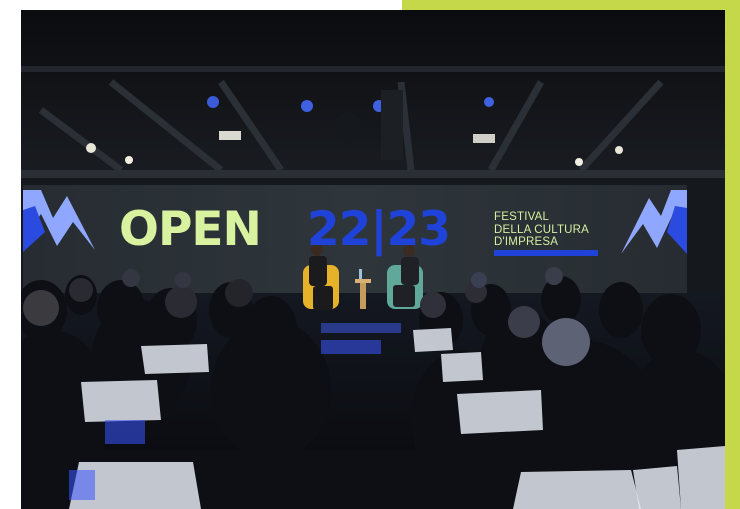 This screenshot has height=509, width=740. I want to click on festival-line: DELLA CULTURA, so click(542, 229).